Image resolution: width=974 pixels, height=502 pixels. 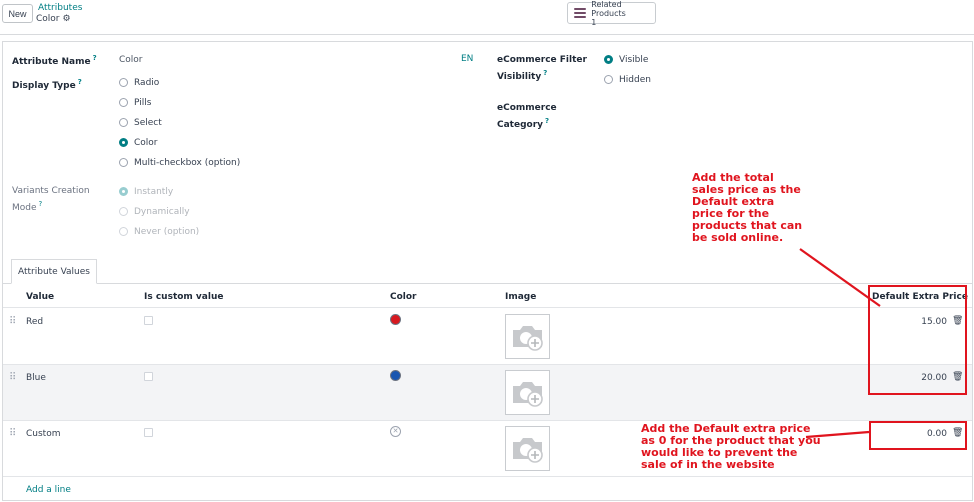 I want to click on radio-option-radio: Radio, so click(x=179, y=82).